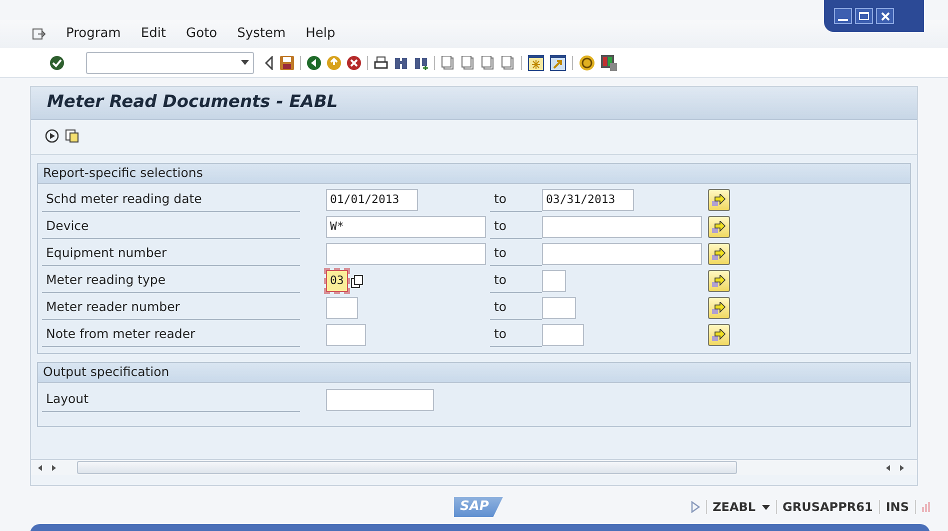 Image resolution: width=948 pixels, height=531 pixels. Describe the element at coordinates (734, 507) in the screenshot. I see `transaction-code: ZEABL` at that location.